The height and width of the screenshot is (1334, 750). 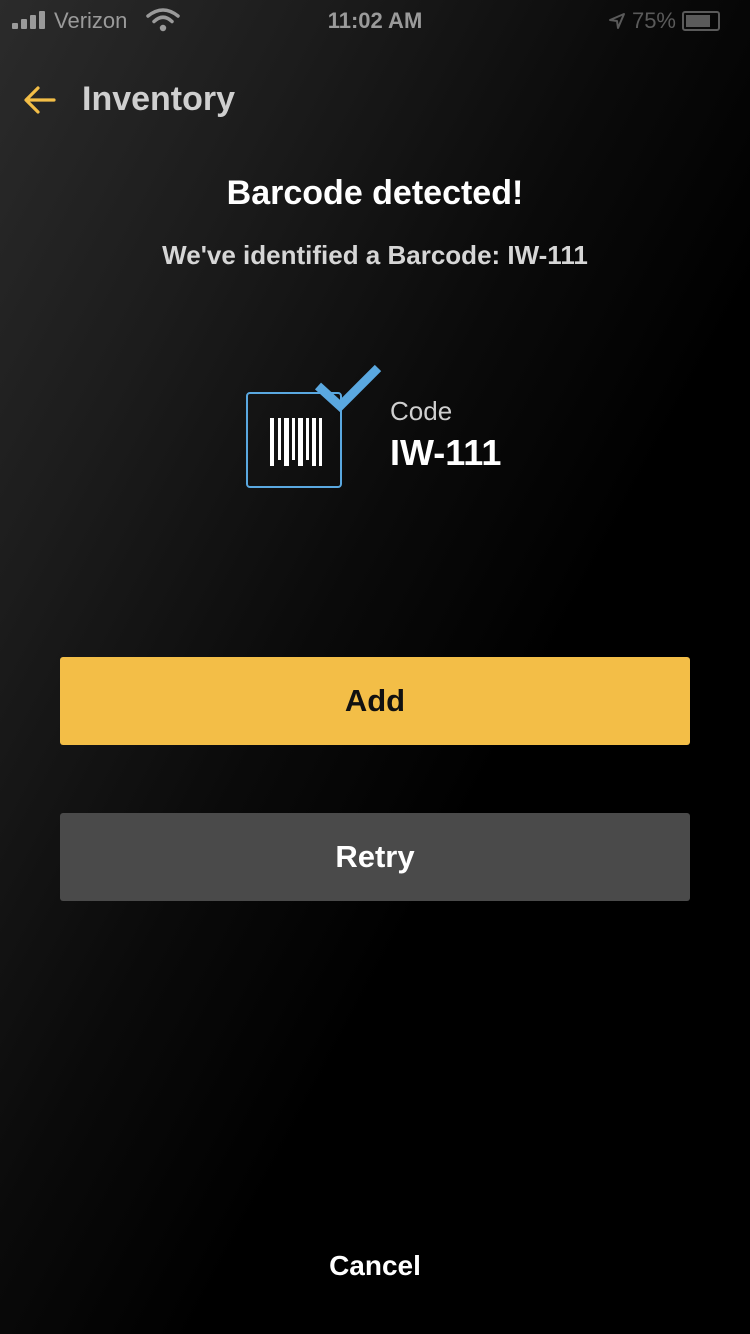 I want to click on status-bar: Verizon 11:02 AM 75%, so click(x=375, y=20).